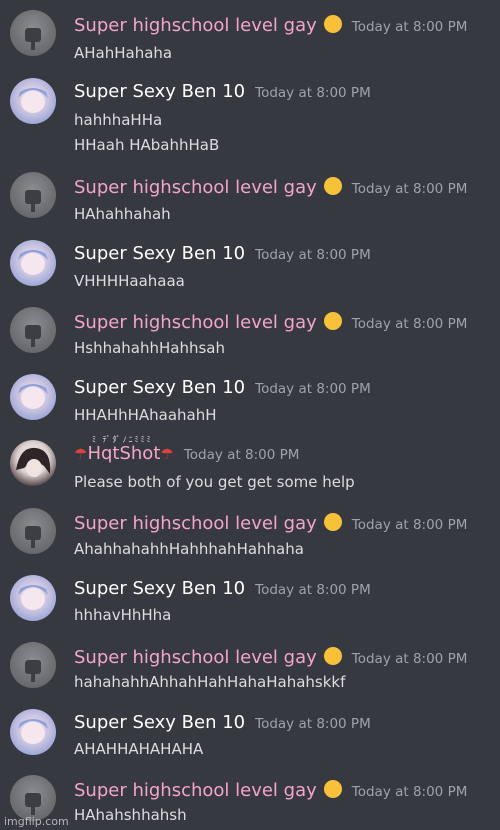 The height and width of the screenshot is (830, 500). What do you see at coordinates (210, 682) in the screenshot?
I see `message-text: hahahahhAhhahHahHahaHahahskkf` at bounding box center [210, 682].